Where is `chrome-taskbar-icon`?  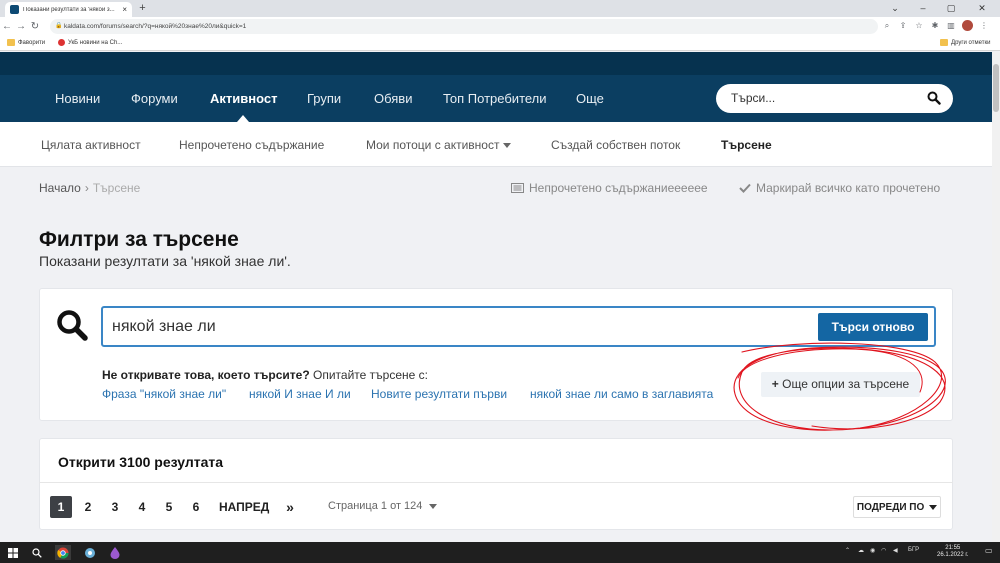
chrome-taskbar-icon is located at coordinates (63, 552).